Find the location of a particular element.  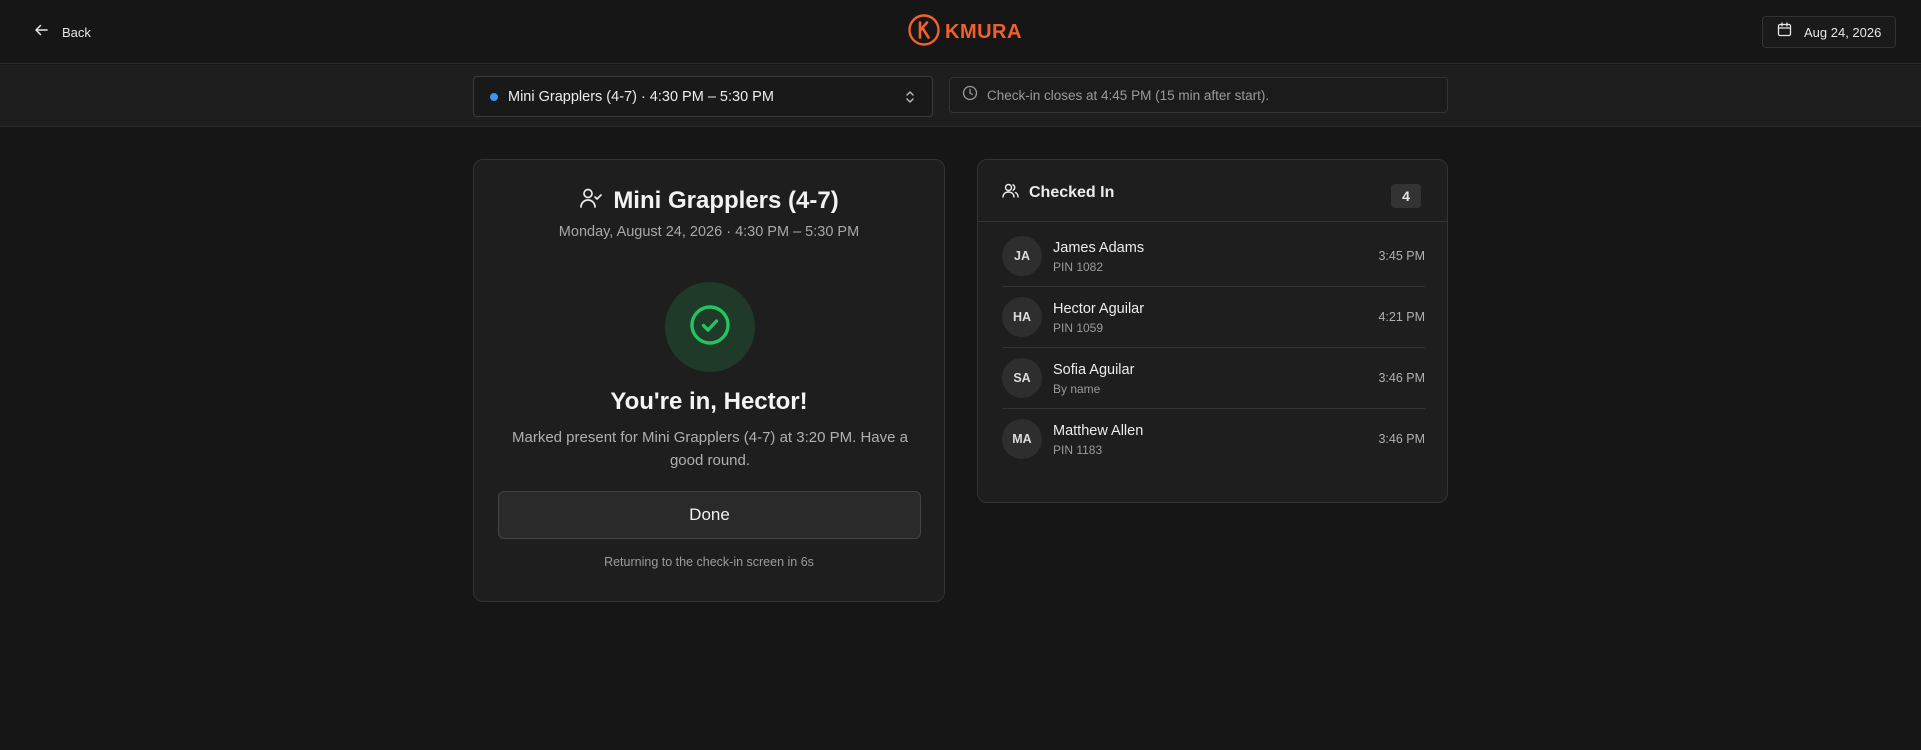

back-button: Back is located at coordinates (62, 32).